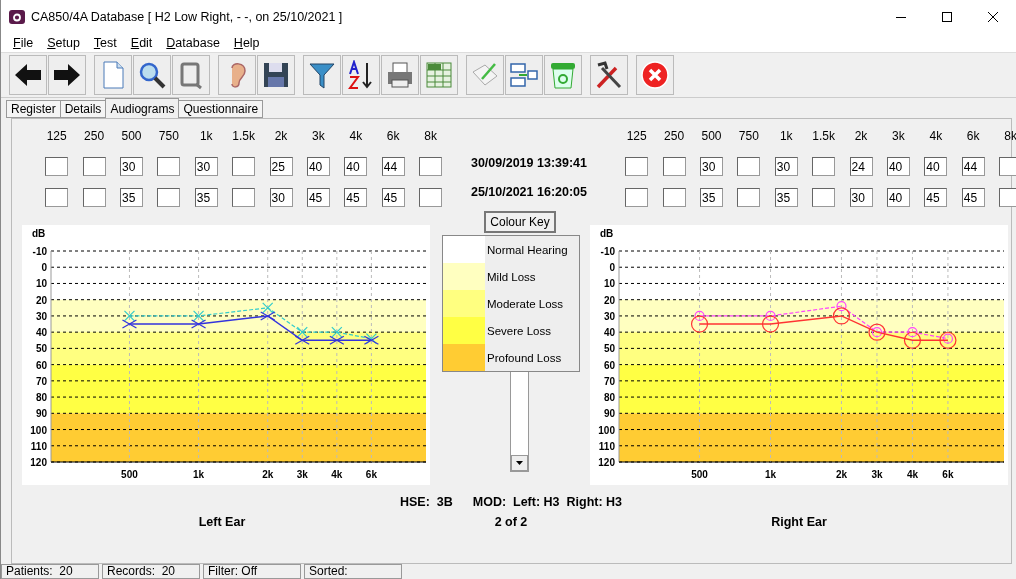  What do you see at coordinates (439, 75) in the screenshot?
I see `export-button` at bounding box center [439, 75].